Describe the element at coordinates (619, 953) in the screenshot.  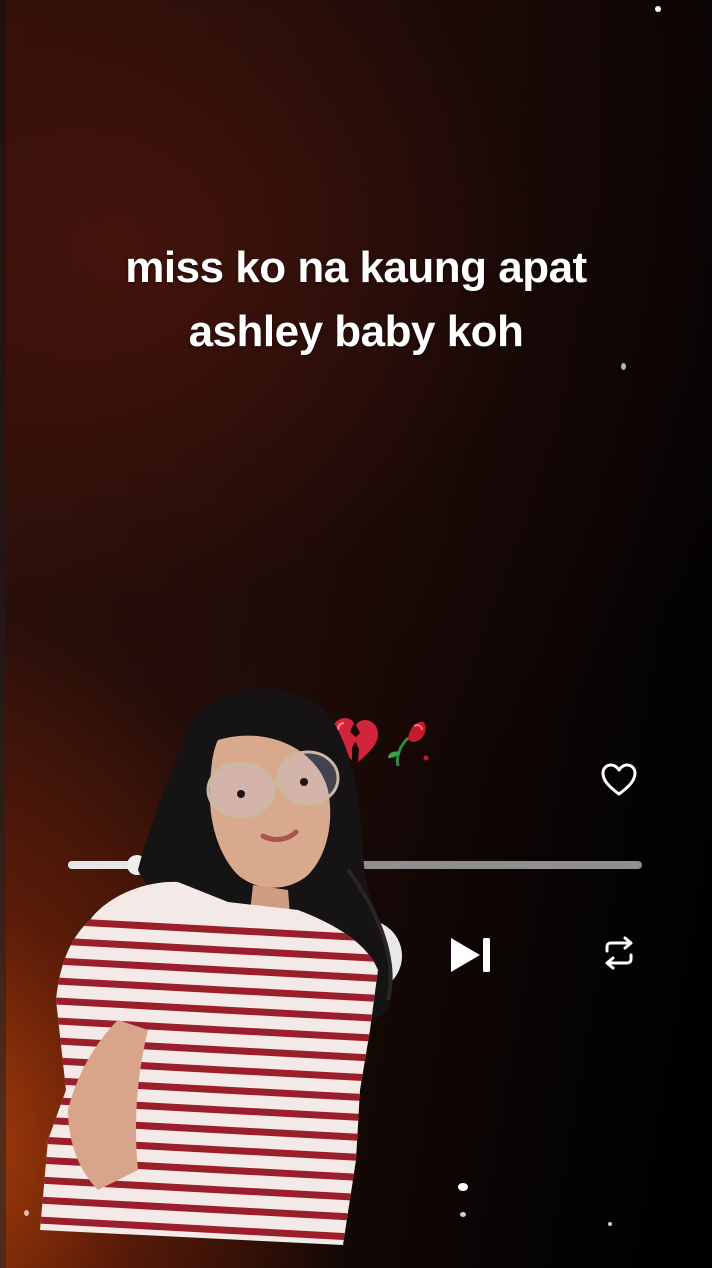
I see `repeat-icon` at that location.